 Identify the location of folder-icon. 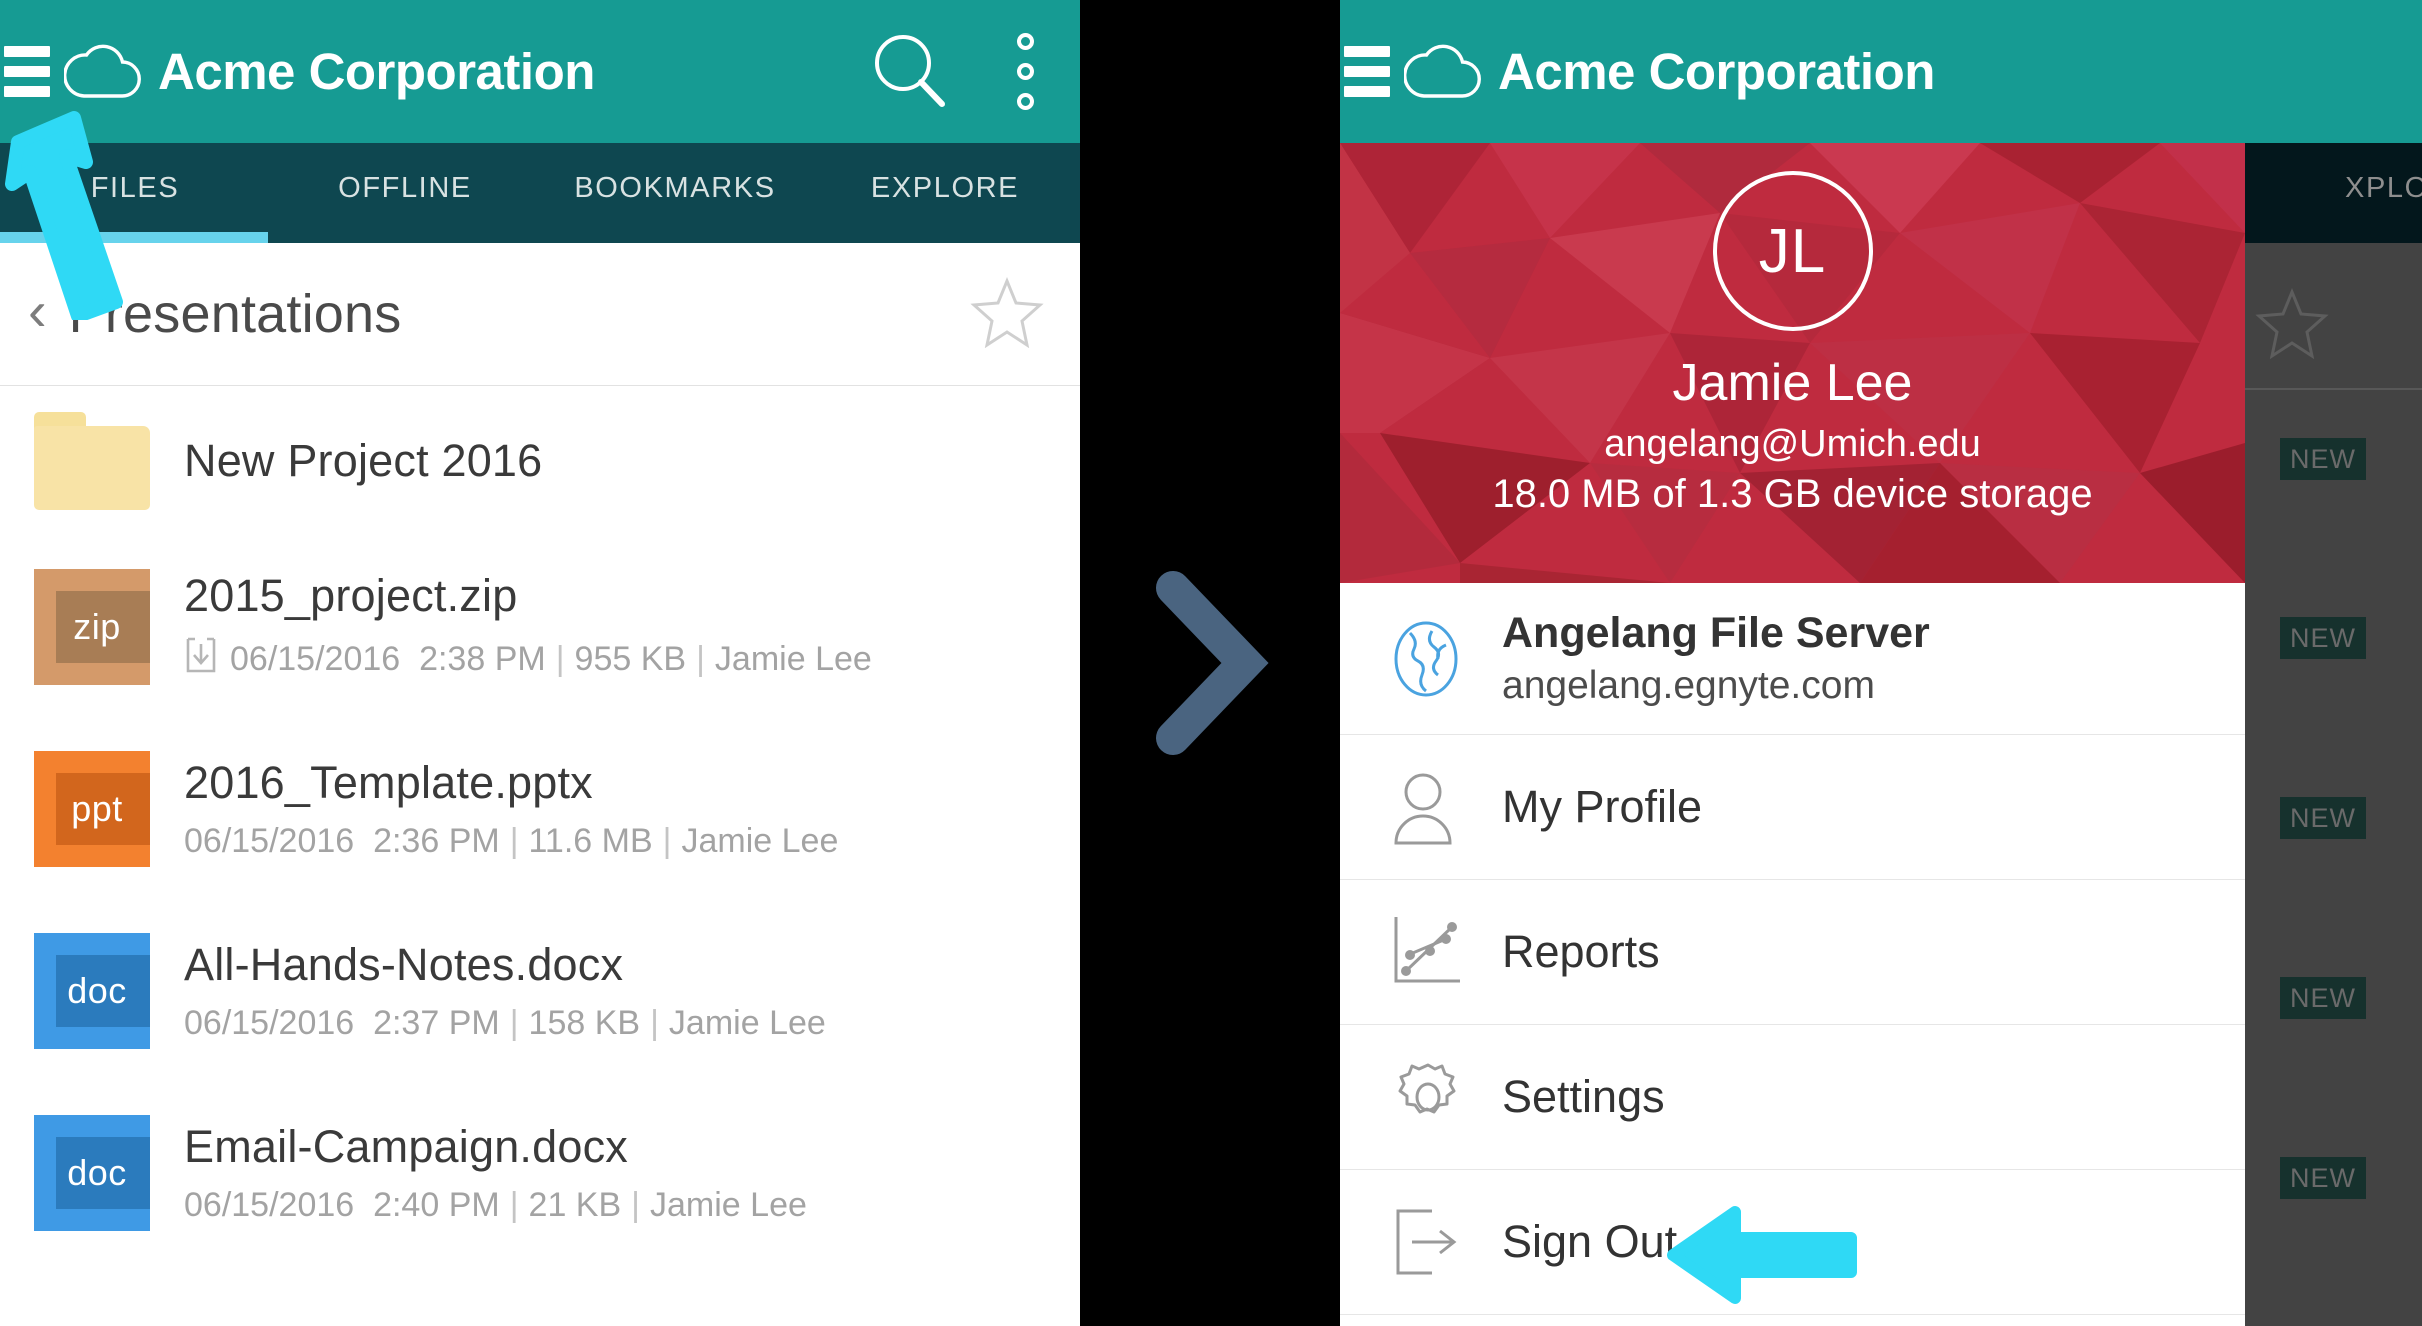
(92, 461).